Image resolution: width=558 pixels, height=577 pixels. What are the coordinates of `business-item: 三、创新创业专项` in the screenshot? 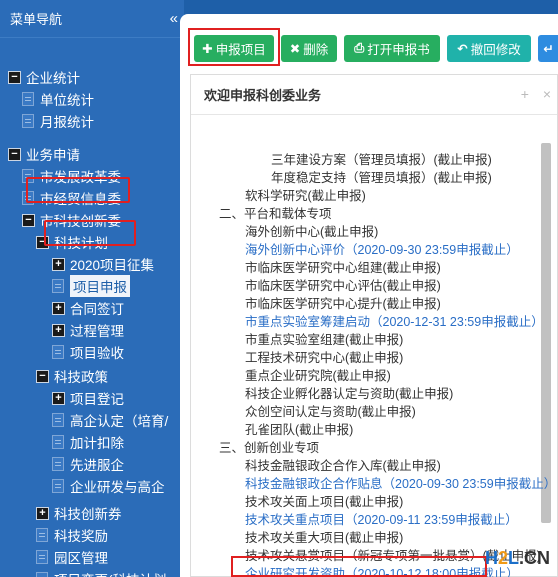 It's located at (269, 448).